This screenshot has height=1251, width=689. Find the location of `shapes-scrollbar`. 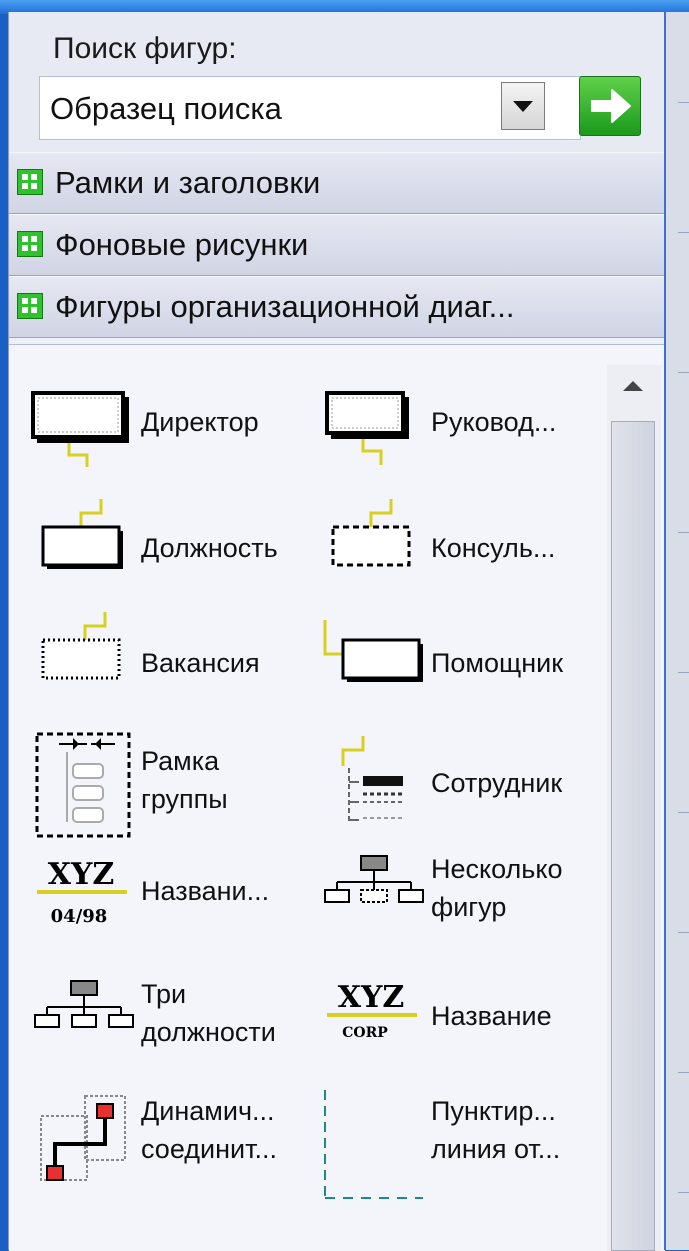

shapes-scrollbar is located at coordinates (634, 808).